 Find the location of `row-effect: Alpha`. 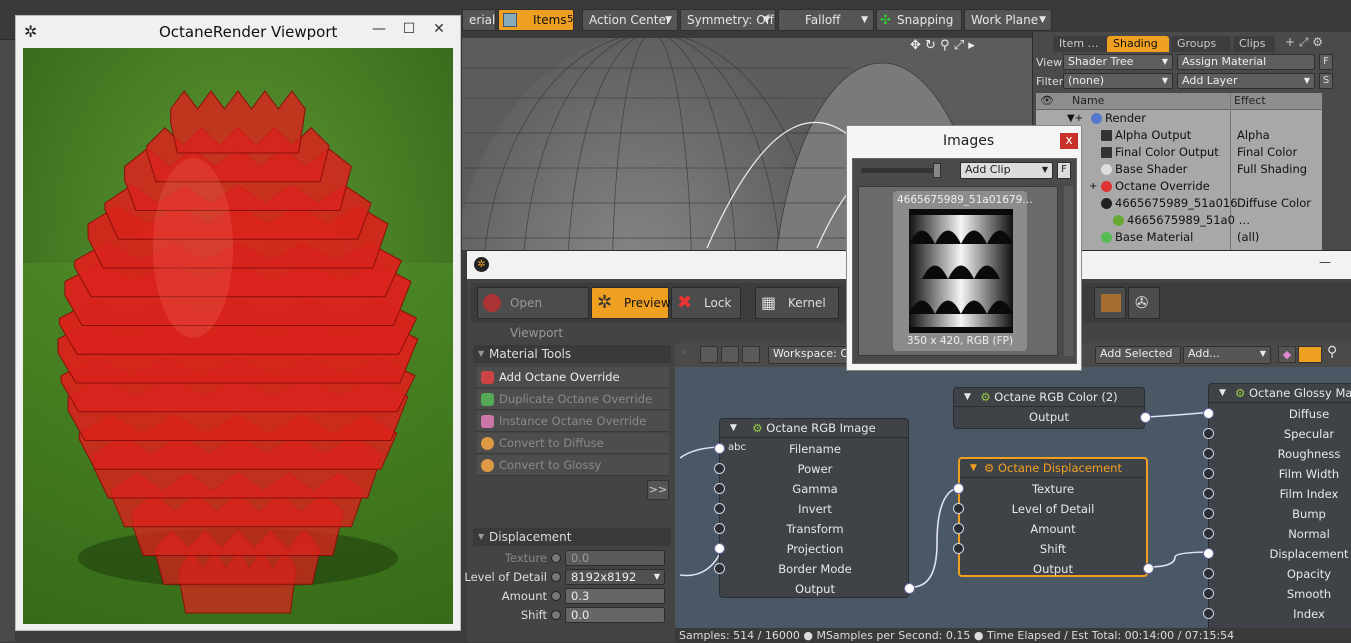

row-effect: Alpha is located at coordinates (1253, 135).